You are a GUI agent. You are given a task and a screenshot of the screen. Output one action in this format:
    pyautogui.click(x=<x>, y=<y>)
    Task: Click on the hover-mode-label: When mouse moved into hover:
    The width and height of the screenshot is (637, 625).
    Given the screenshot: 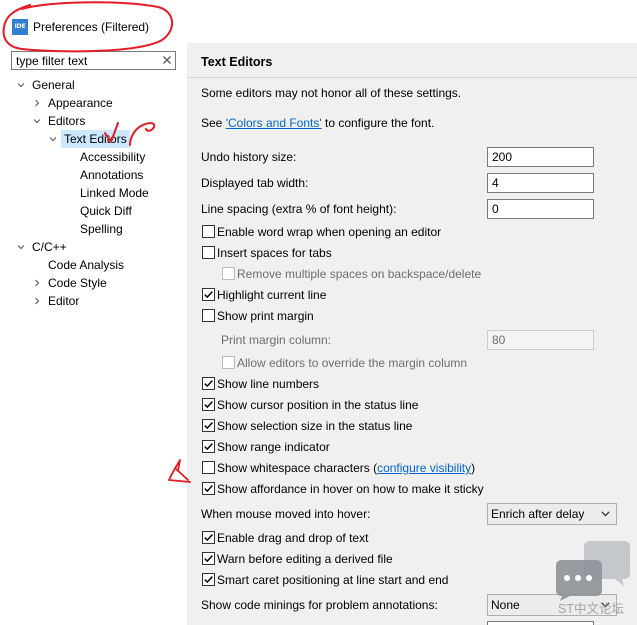 What is the action you would take?
    pyautogui.click(x=286, y=514)
    